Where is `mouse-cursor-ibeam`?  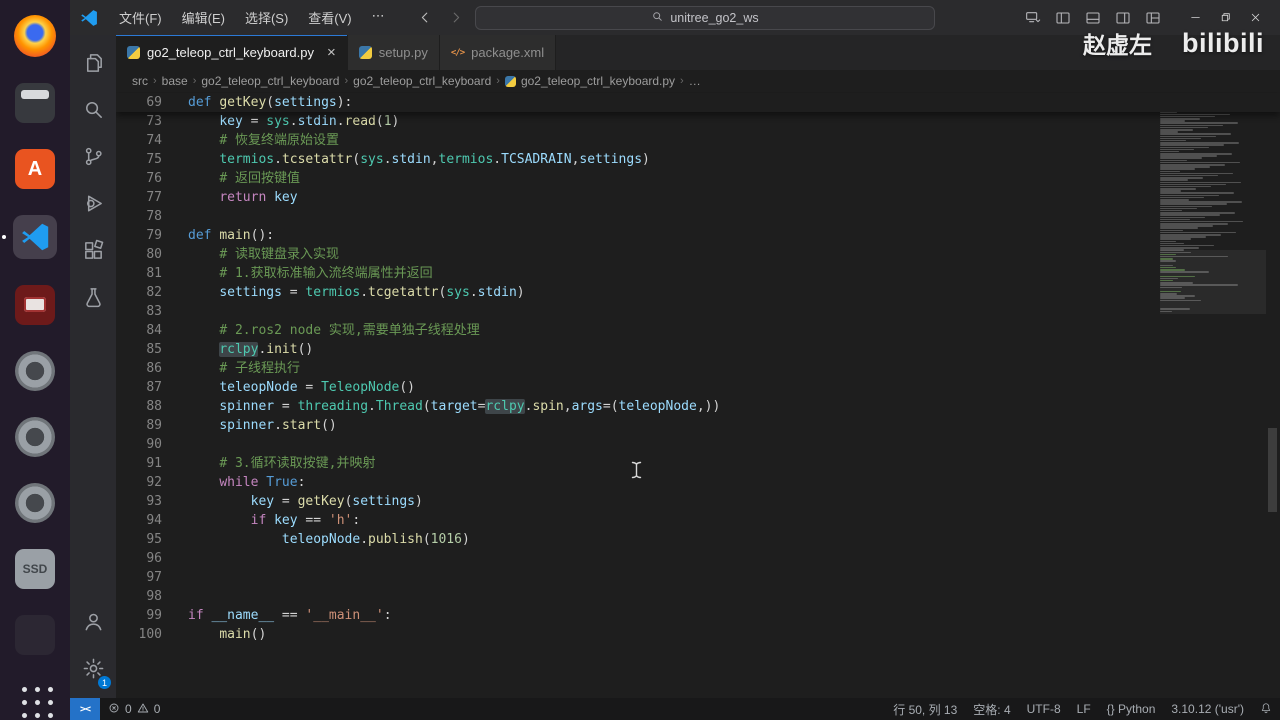
mouse-cursor-ibeam is located at coordinates (636, 472).